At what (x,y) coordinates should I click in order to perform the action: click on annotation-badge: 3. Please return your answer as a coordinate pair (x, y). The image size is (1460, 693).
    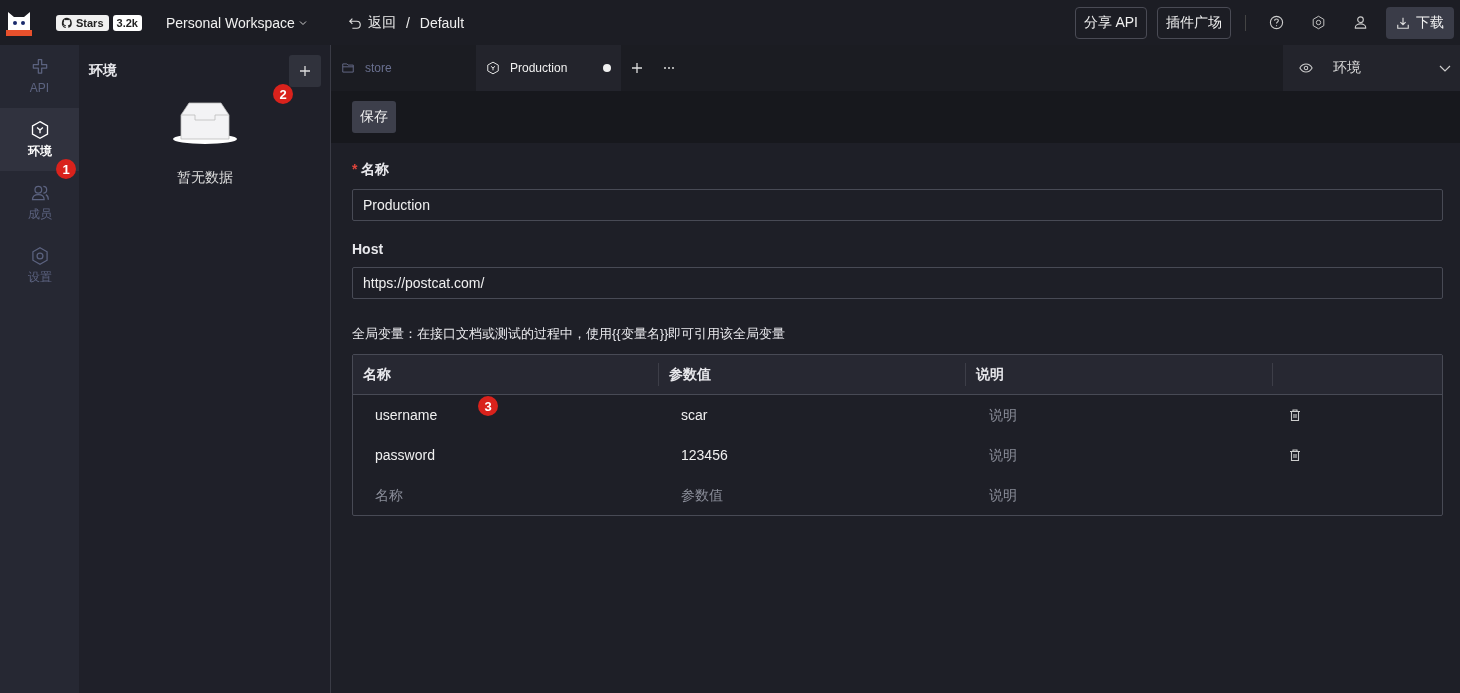
    Looking at the image, I should click on (488, 406).